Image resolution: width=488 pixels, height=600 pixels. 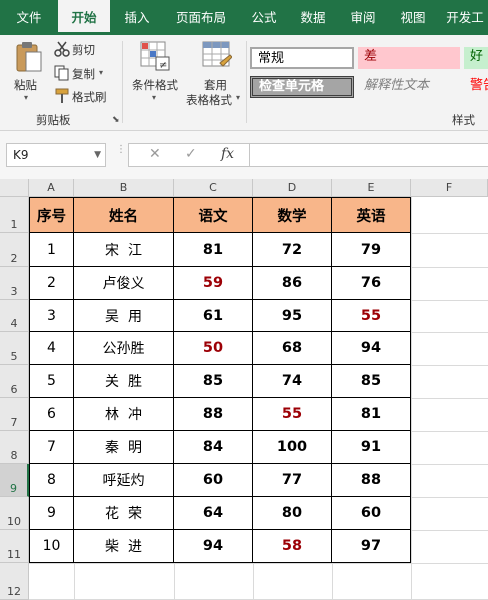 What do you see at coordinates (97, 155) in the screenshot?
I see `name-box-dropdown-icon: ▼` at bounding box center [97, 155].